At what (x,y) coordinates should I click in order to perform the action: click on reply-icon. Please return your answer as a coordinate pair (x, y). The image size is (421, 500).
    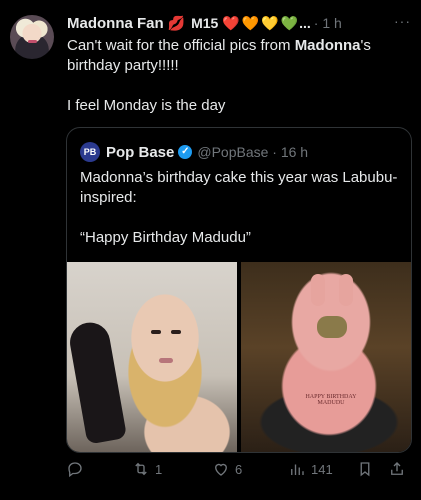
    Looking at the image, I should click on (75, 470).